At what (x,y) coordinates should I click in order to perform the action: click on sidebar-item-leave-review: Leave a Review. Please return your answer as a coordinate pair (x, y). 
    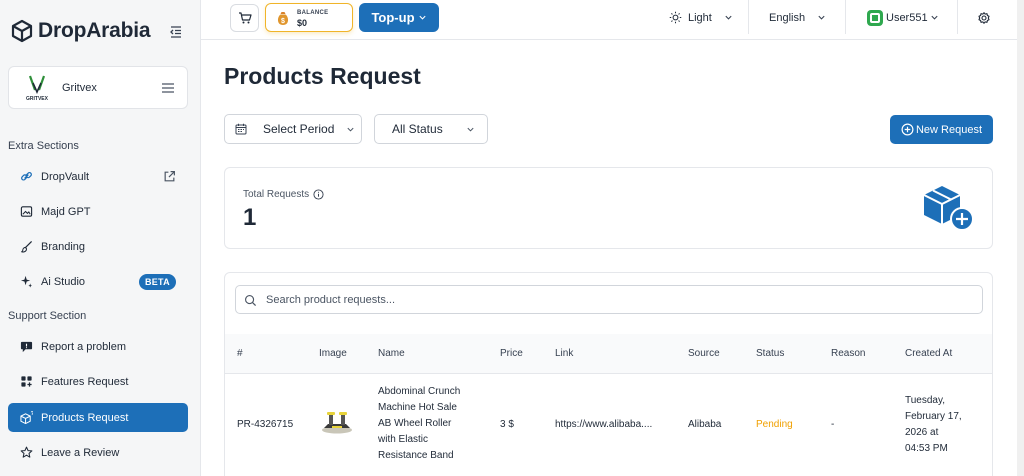
    Looking at the image, I should click on (98, 452).